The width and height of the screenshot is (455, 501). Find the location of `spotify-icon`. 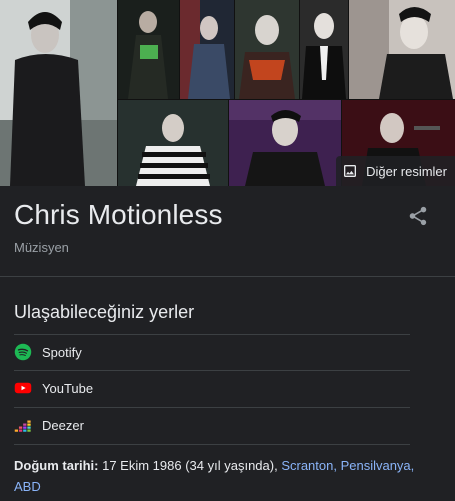

spotify-icon is located at coordinates (23, 352).